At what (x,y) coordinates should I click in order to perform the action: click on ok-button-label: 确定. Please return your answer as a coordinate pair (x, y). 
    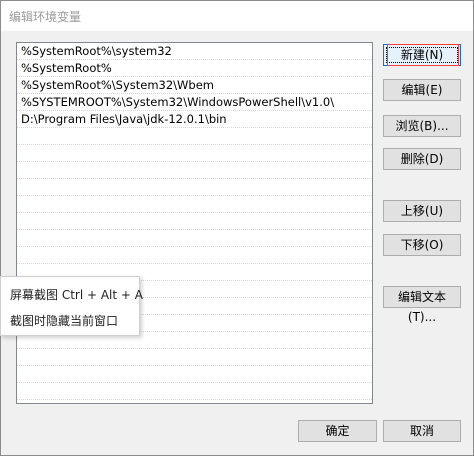
    Looking at the image, I should click on (337, 431).